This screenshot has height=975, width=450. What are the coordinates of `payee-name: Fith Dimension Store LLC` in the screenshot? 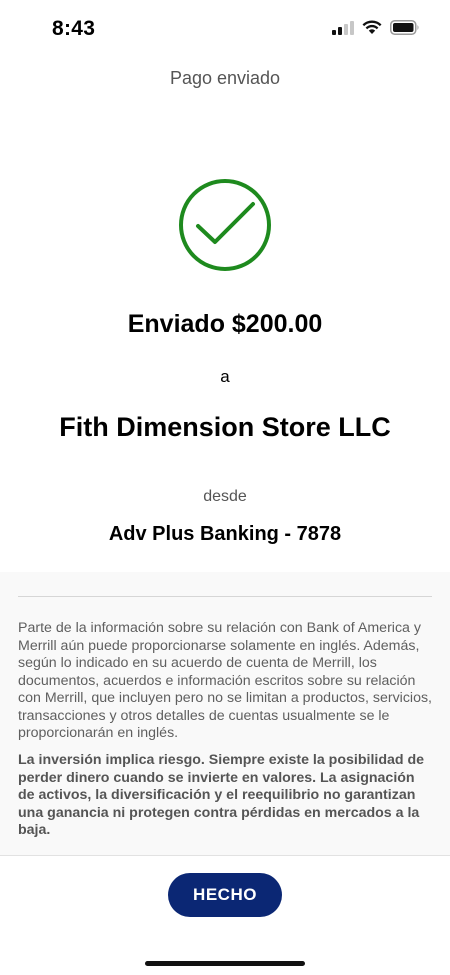 It's located at (225, 427).